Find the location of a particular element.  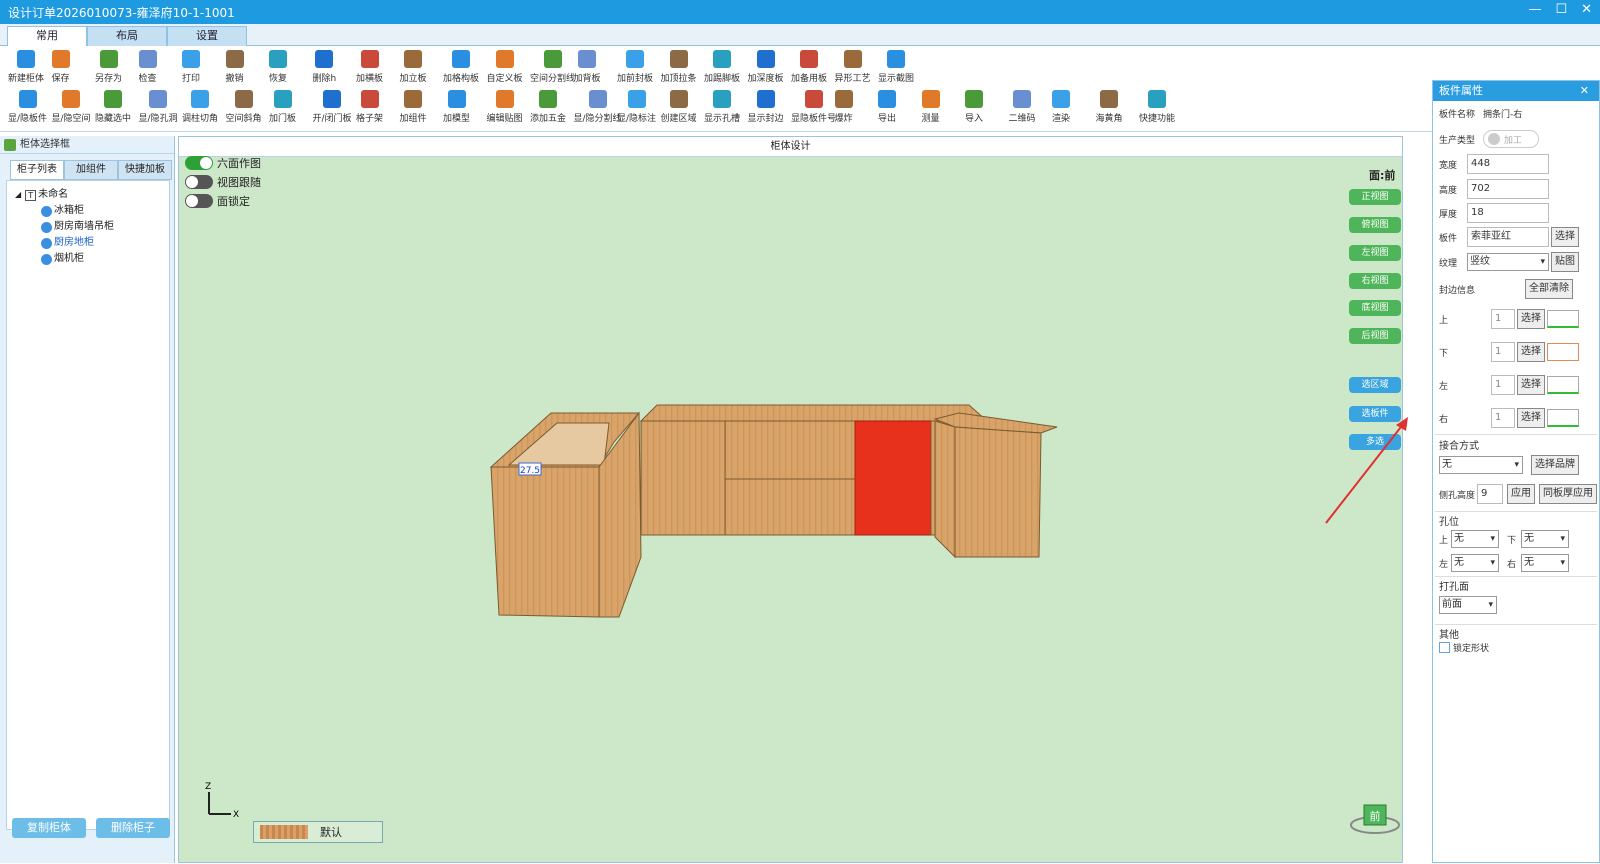

toolbar-button-toolbar_row1-20: 显示截图 is located at coordinates (896, 67).